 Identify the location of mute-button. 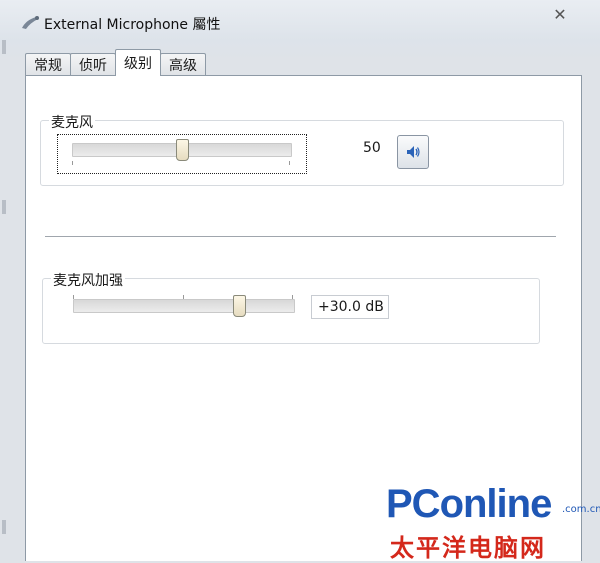
(413, 152).